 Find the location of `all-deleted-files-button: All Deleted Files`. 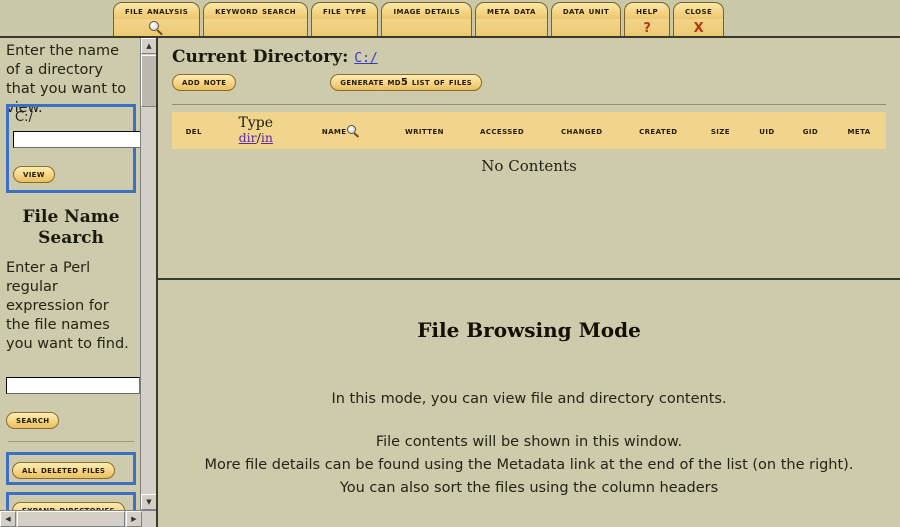

all-deleted-files-button: All Deleted Files is located at coordinates (64, 470).